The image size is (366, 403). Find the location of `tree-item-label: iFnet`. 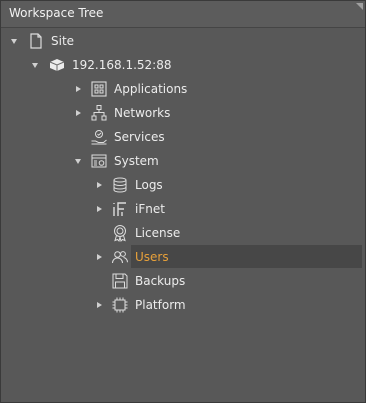

tree-item-label: iFnet is located at coordinates (150, 209).